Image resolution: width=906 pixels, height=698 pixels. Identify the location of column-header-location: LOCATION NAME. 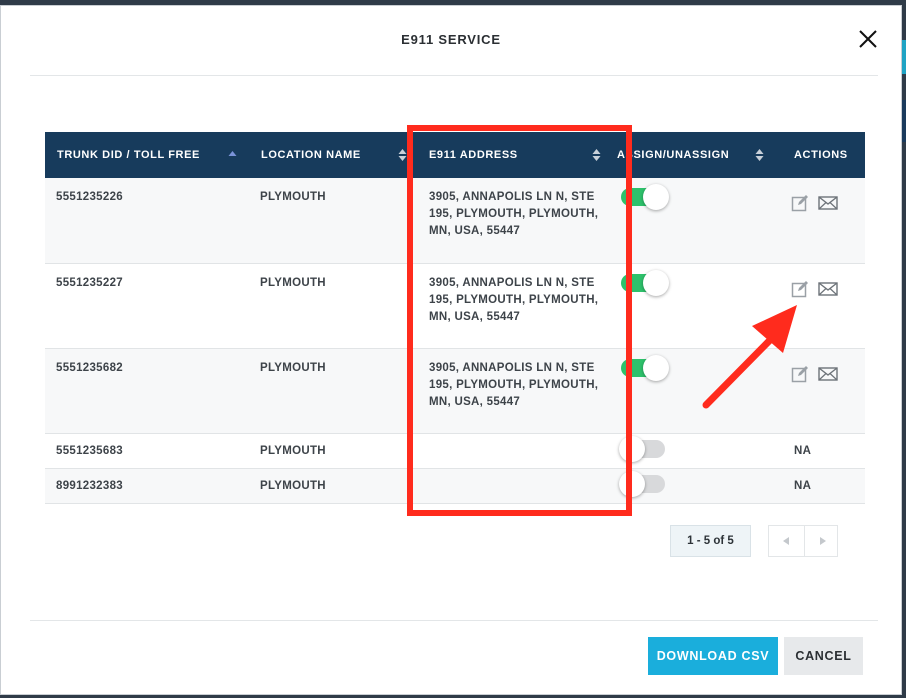
(330, 155).